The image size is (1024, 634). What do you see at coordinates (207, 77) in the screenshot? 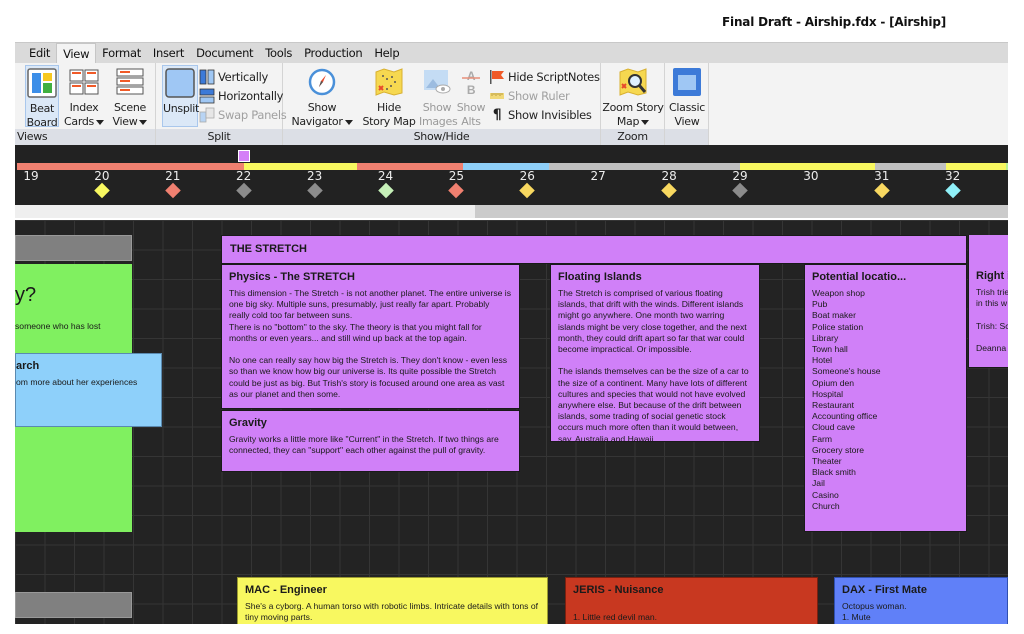
I see `split-vertical-icon` at bounding box center [207, 77].